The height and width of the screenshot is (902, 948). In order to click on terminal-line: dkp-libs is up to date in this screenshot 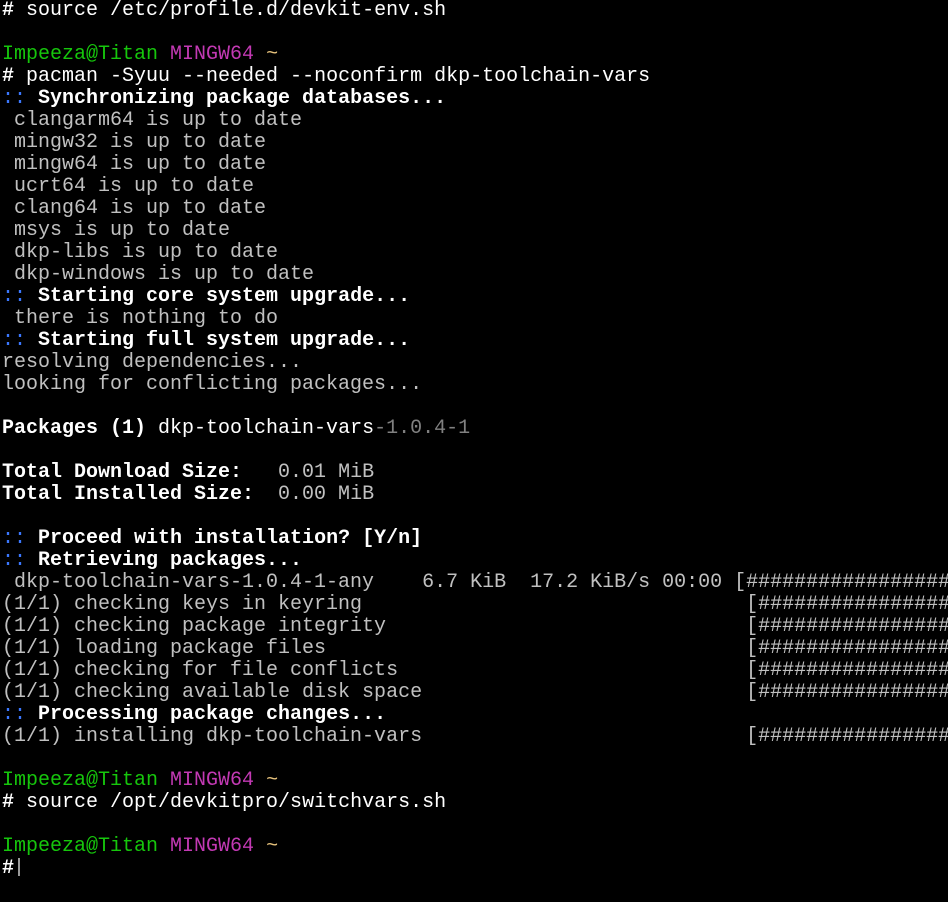, I will do `click(475, 253)`.